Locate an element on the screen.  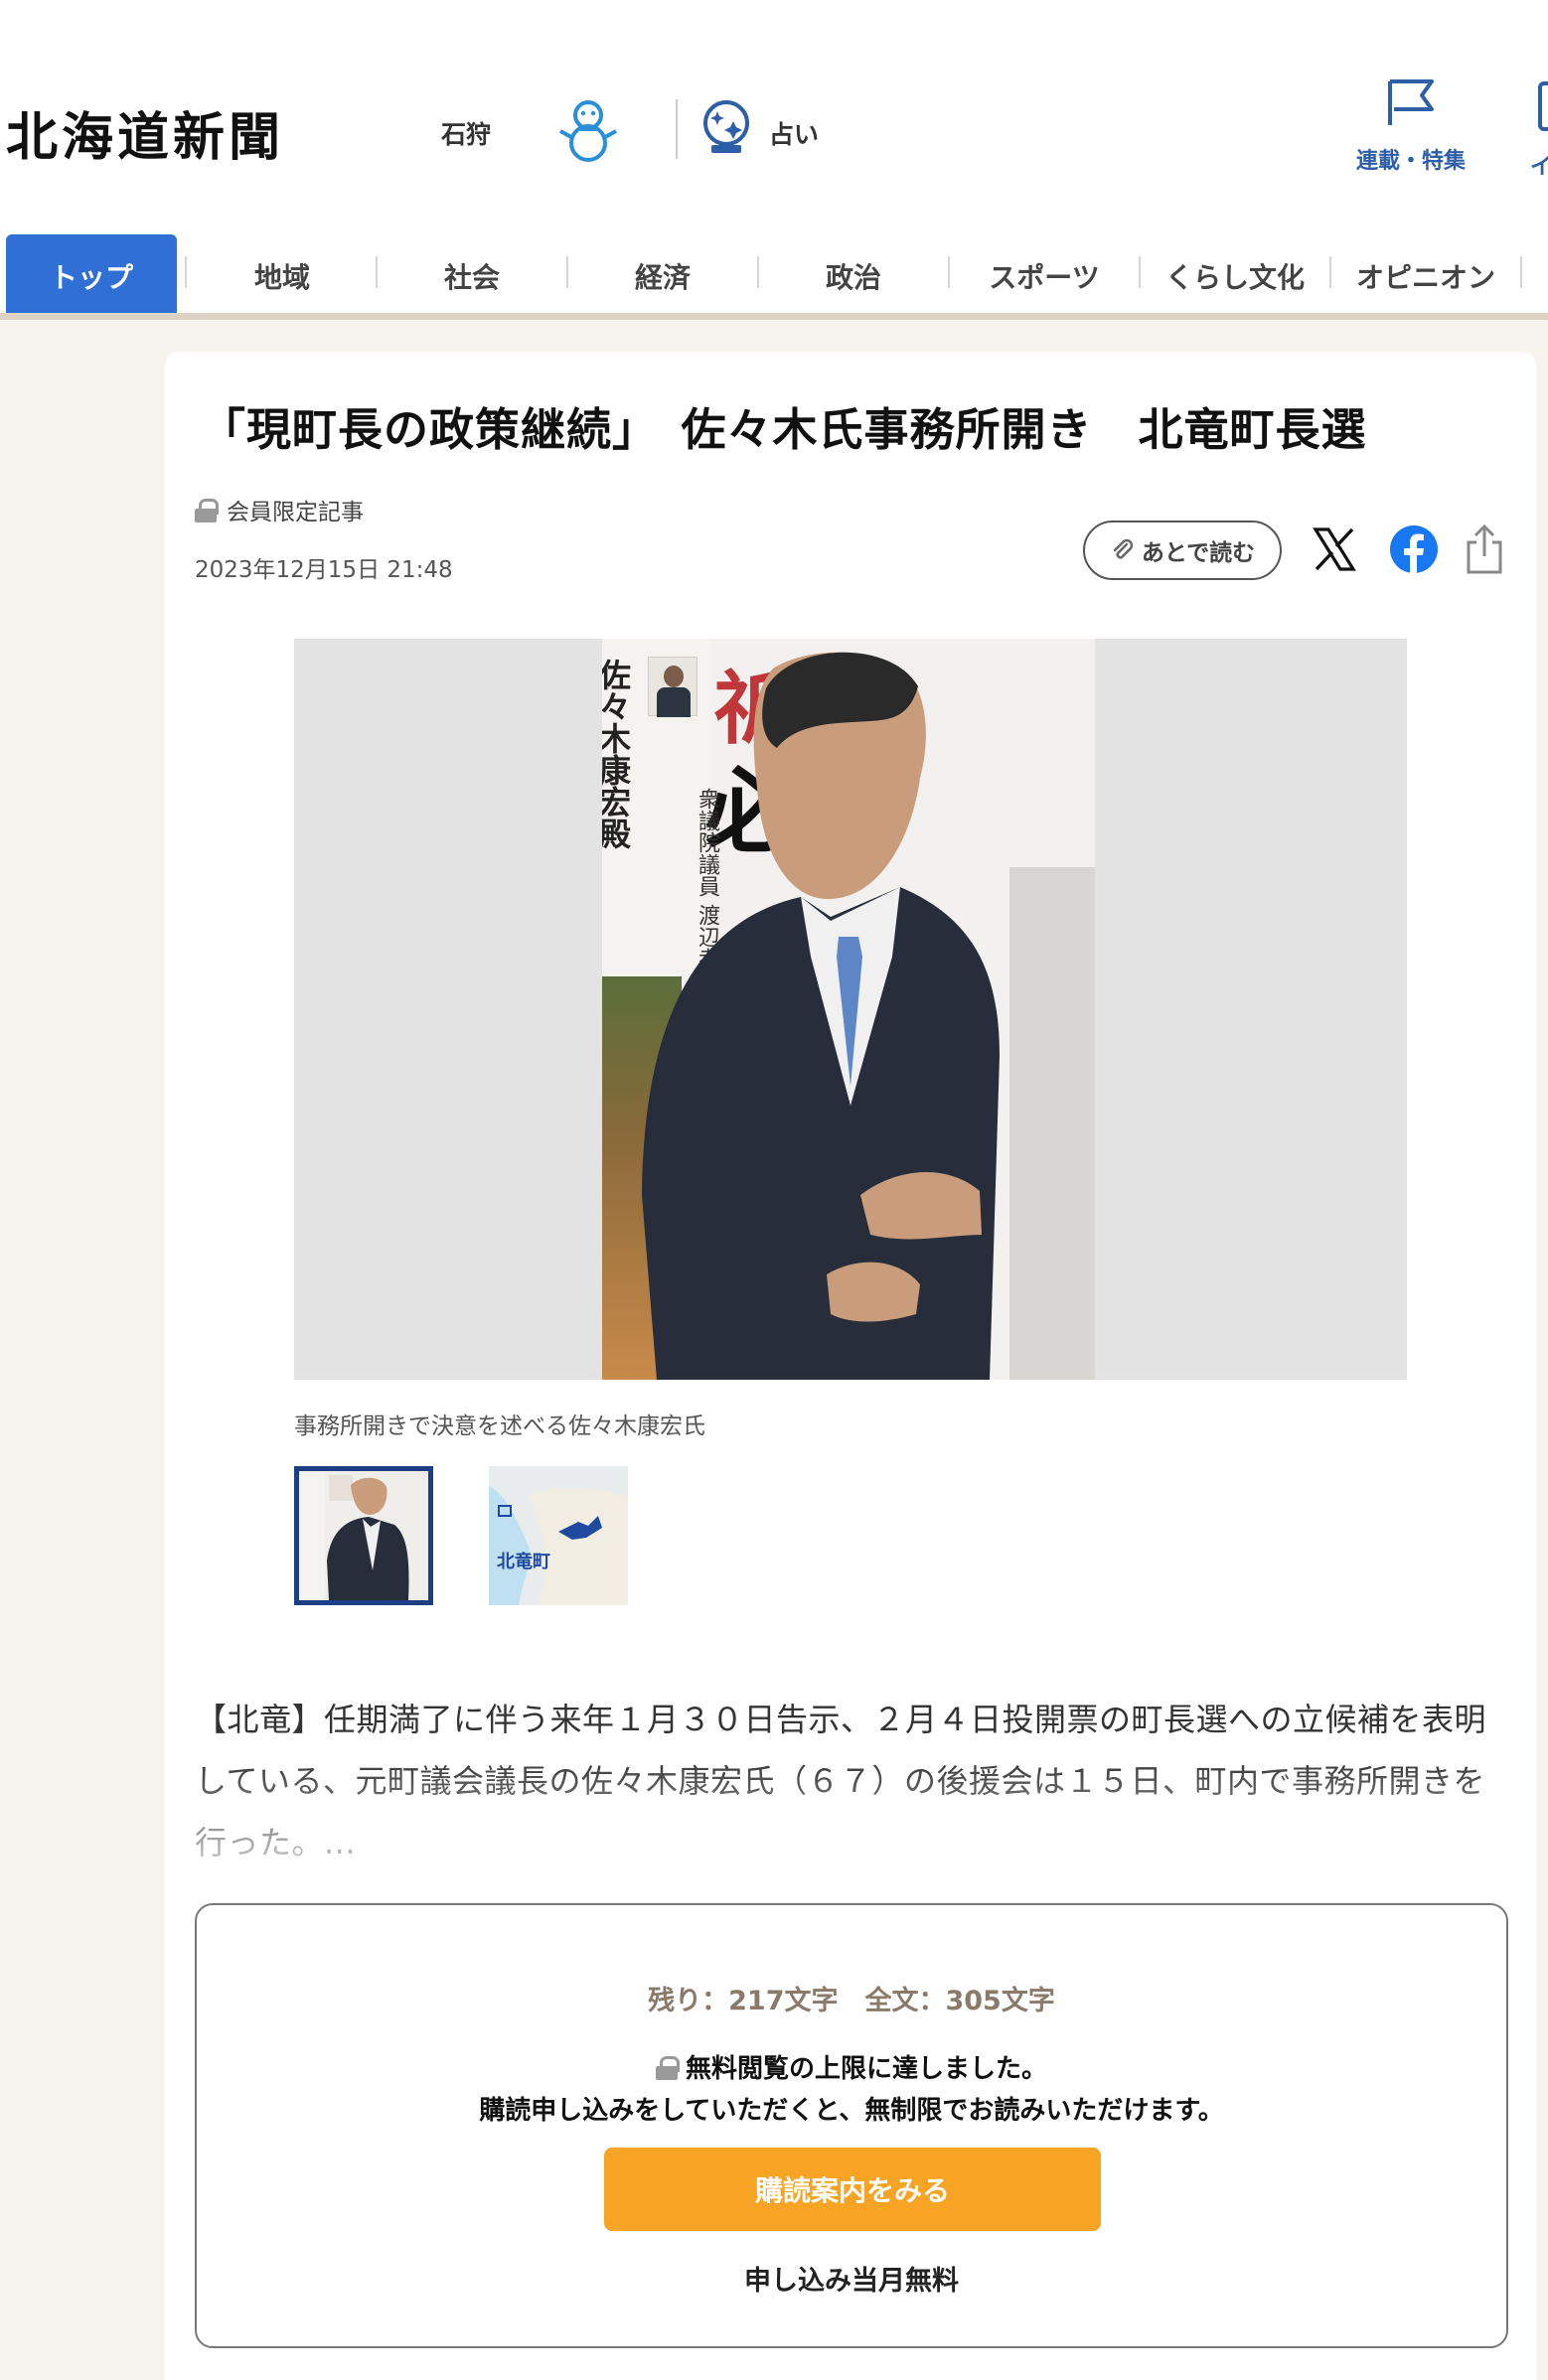
facebook-icon is located at coordinates (1414, 549).